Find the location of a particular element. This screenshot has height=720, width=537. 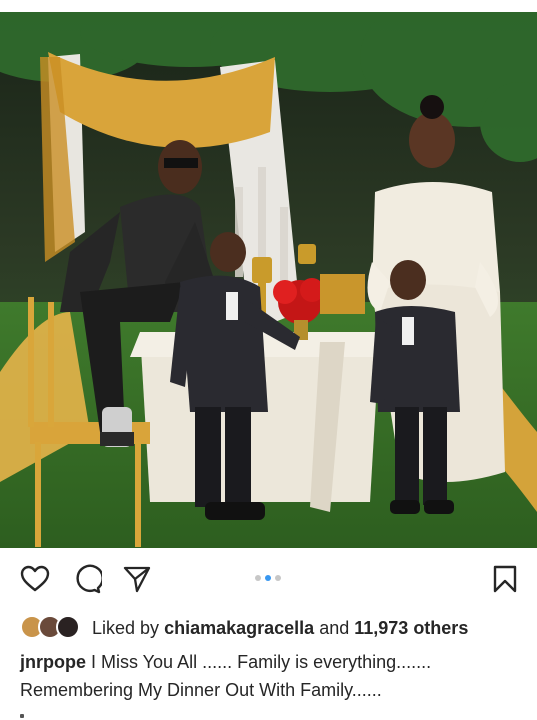

avatar is located at coordinates (68, 627).